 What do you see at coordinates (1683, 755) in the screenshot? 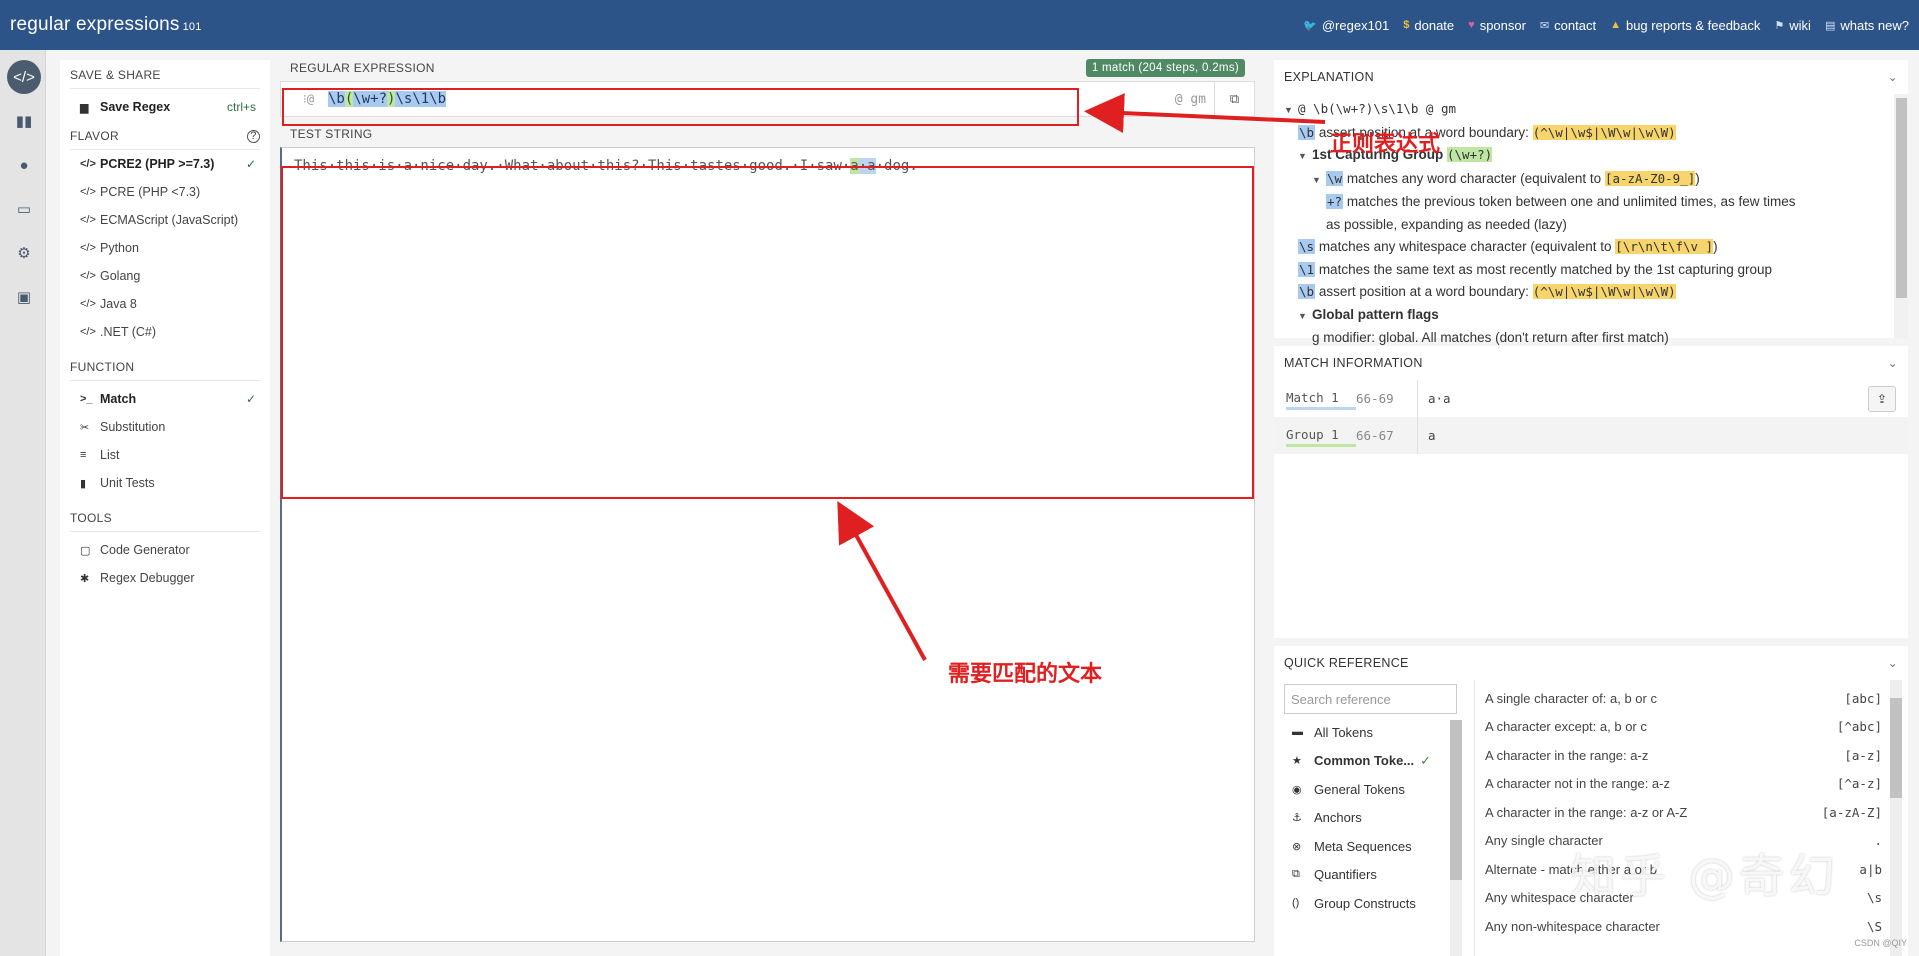
I see `reference-row: A character in the range: a-z [a-z]` at bounding box center [1683, 755].